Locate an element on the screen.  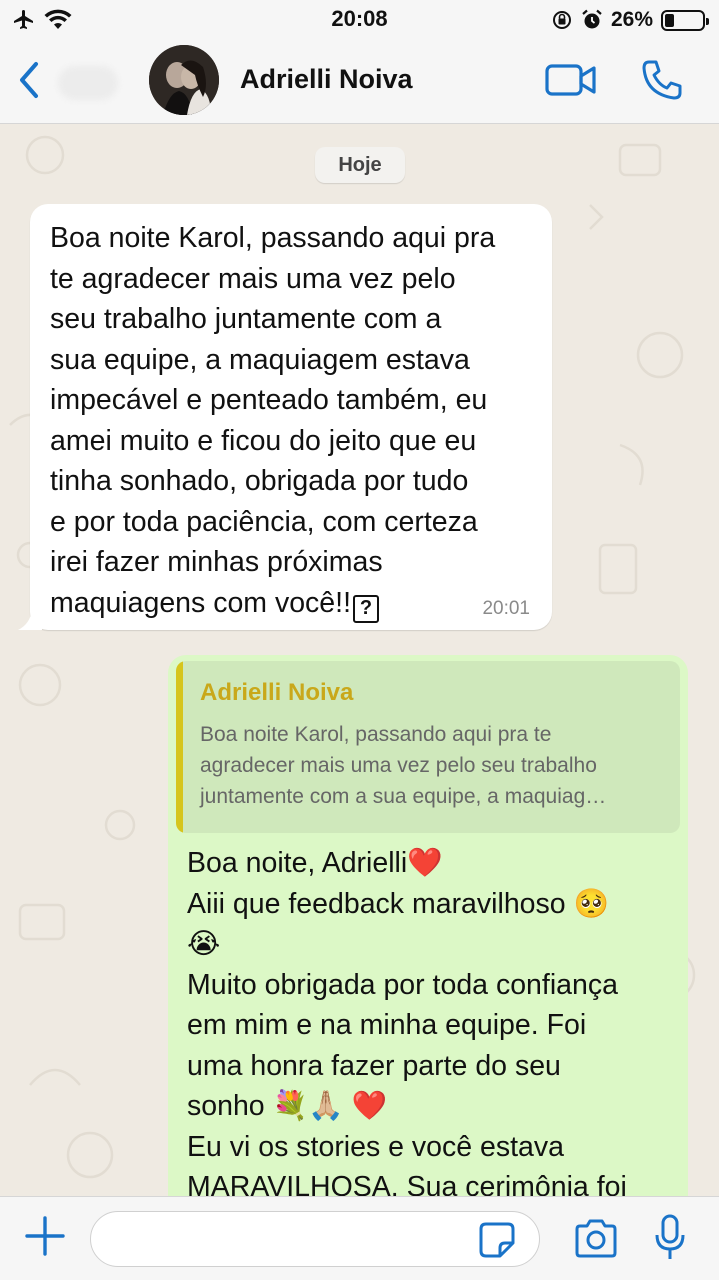
unread-count-blurred is located at coordinates (88, 83).